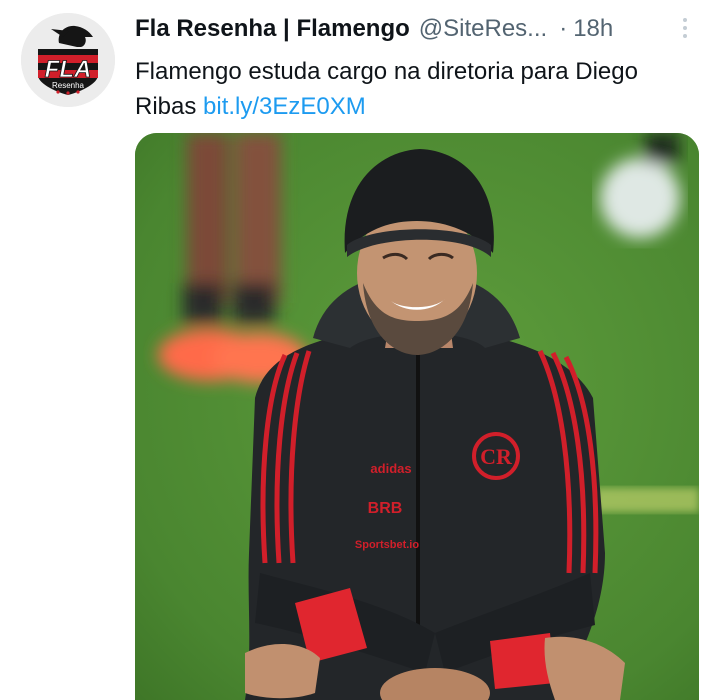 The image size is (720, 700). Describe the element at coordinates (390, 468) in the screenshot. I see `jacket-brand: adidas` at that location.